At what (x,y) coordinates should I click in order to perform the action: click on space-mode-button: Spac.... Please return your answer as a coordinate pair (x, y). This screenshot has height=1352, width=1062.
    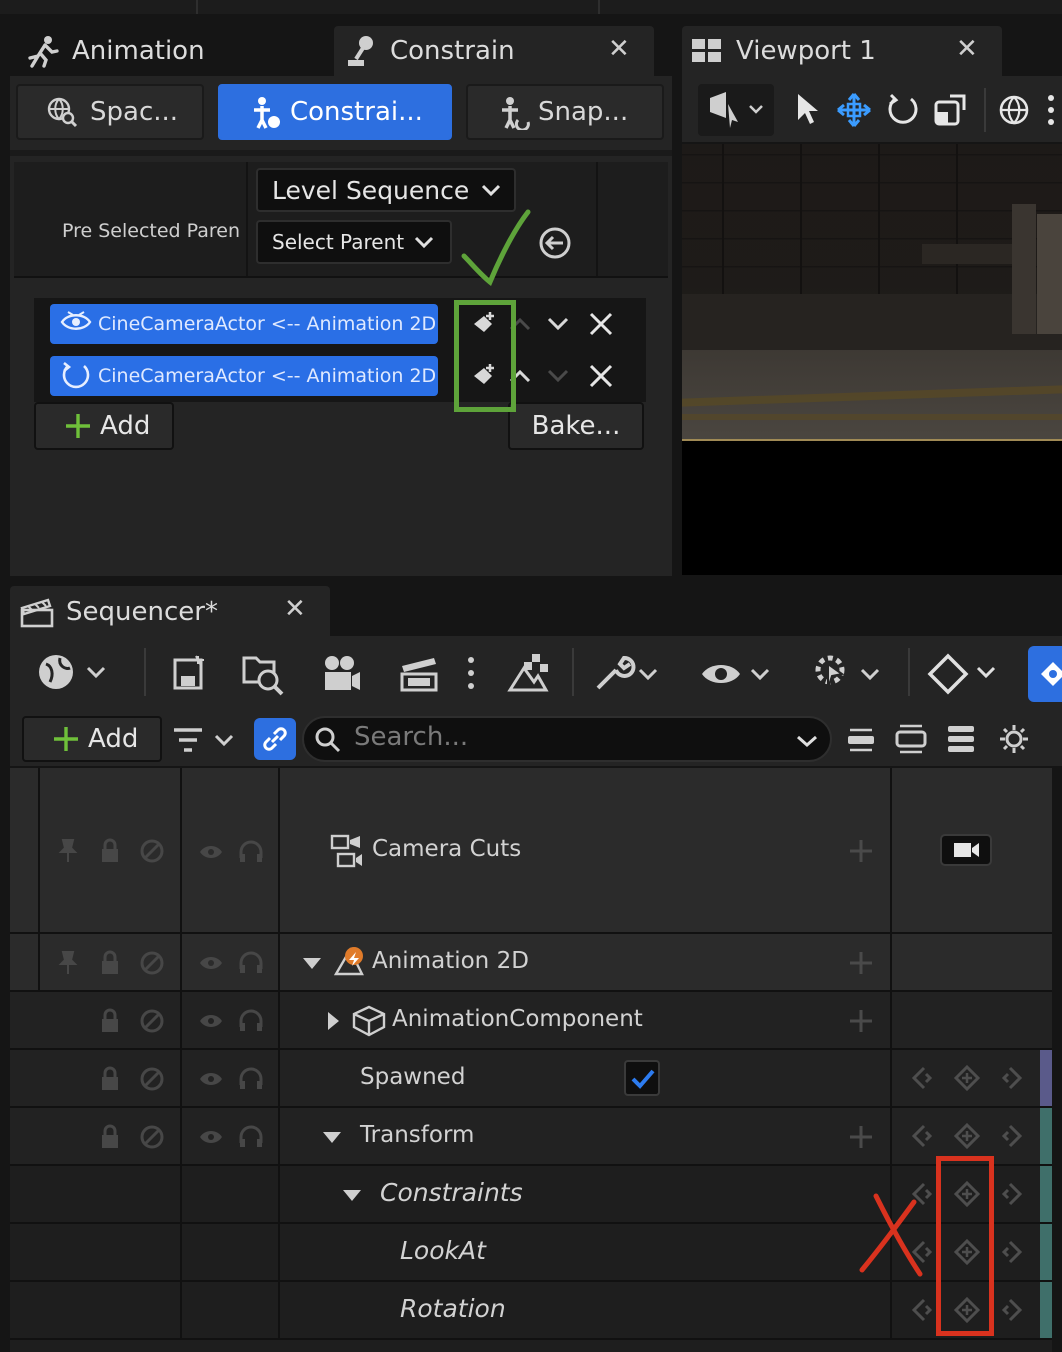
    Looking at the image, I should click on (110, 112).